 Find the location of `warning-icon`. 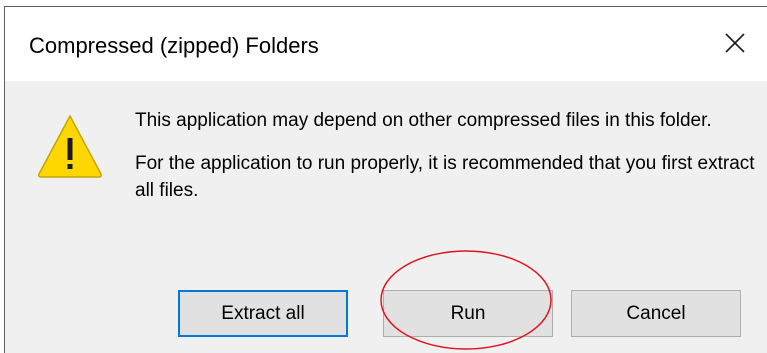

warning-icon is located at coordinates (70, 146).